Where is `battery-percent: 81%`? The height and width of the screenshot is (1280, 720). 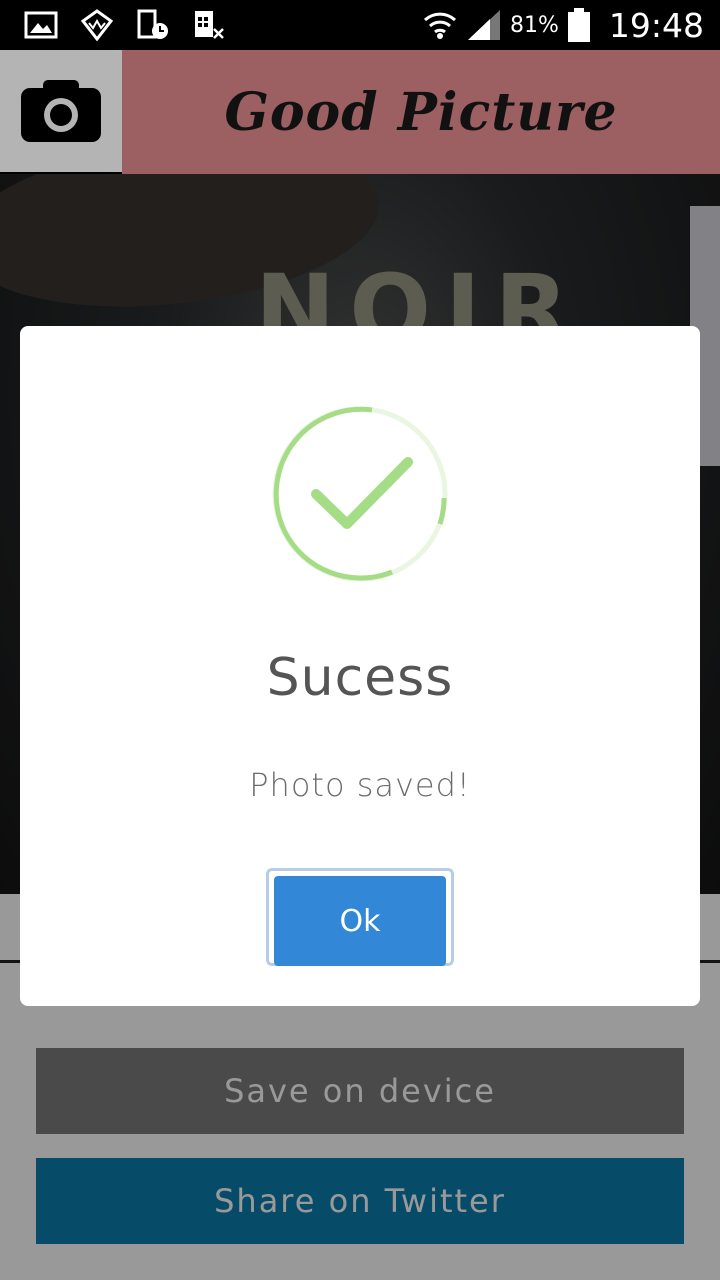
battery-percent: 81% is located at coordinates (534, 25).